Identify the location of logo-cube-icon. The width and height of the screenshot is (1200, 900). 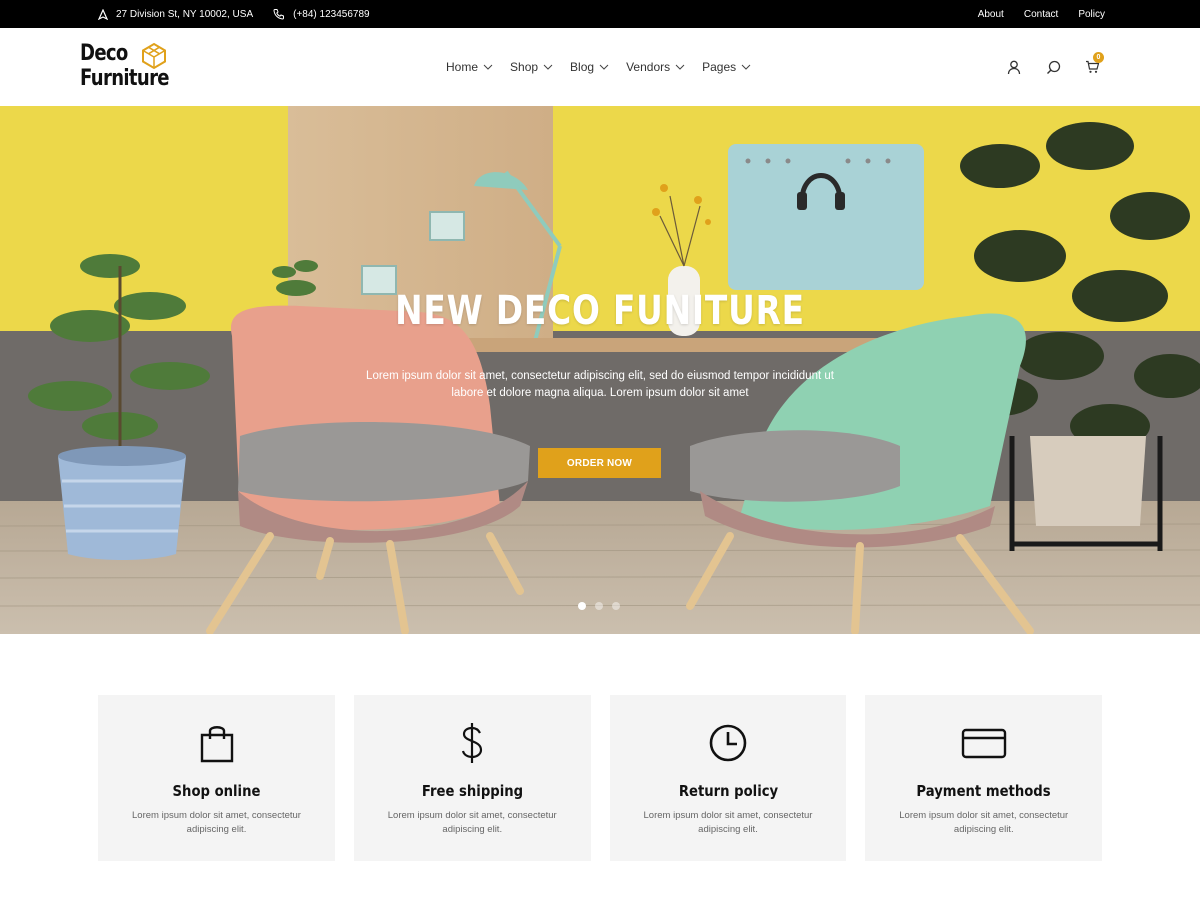
(154, 56).